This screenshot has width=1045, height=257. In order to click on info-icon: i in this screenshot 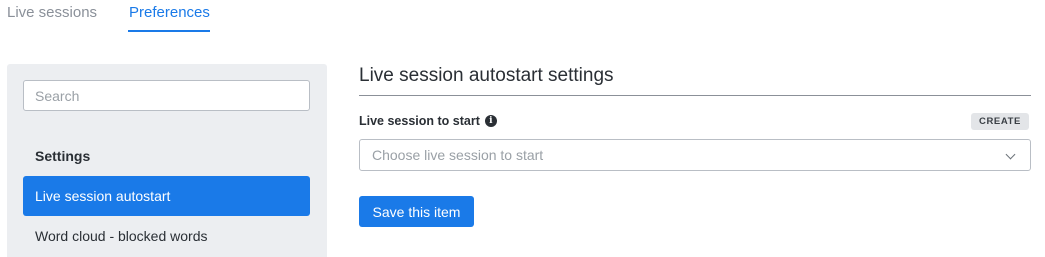, I will do `click(490, 121)`.